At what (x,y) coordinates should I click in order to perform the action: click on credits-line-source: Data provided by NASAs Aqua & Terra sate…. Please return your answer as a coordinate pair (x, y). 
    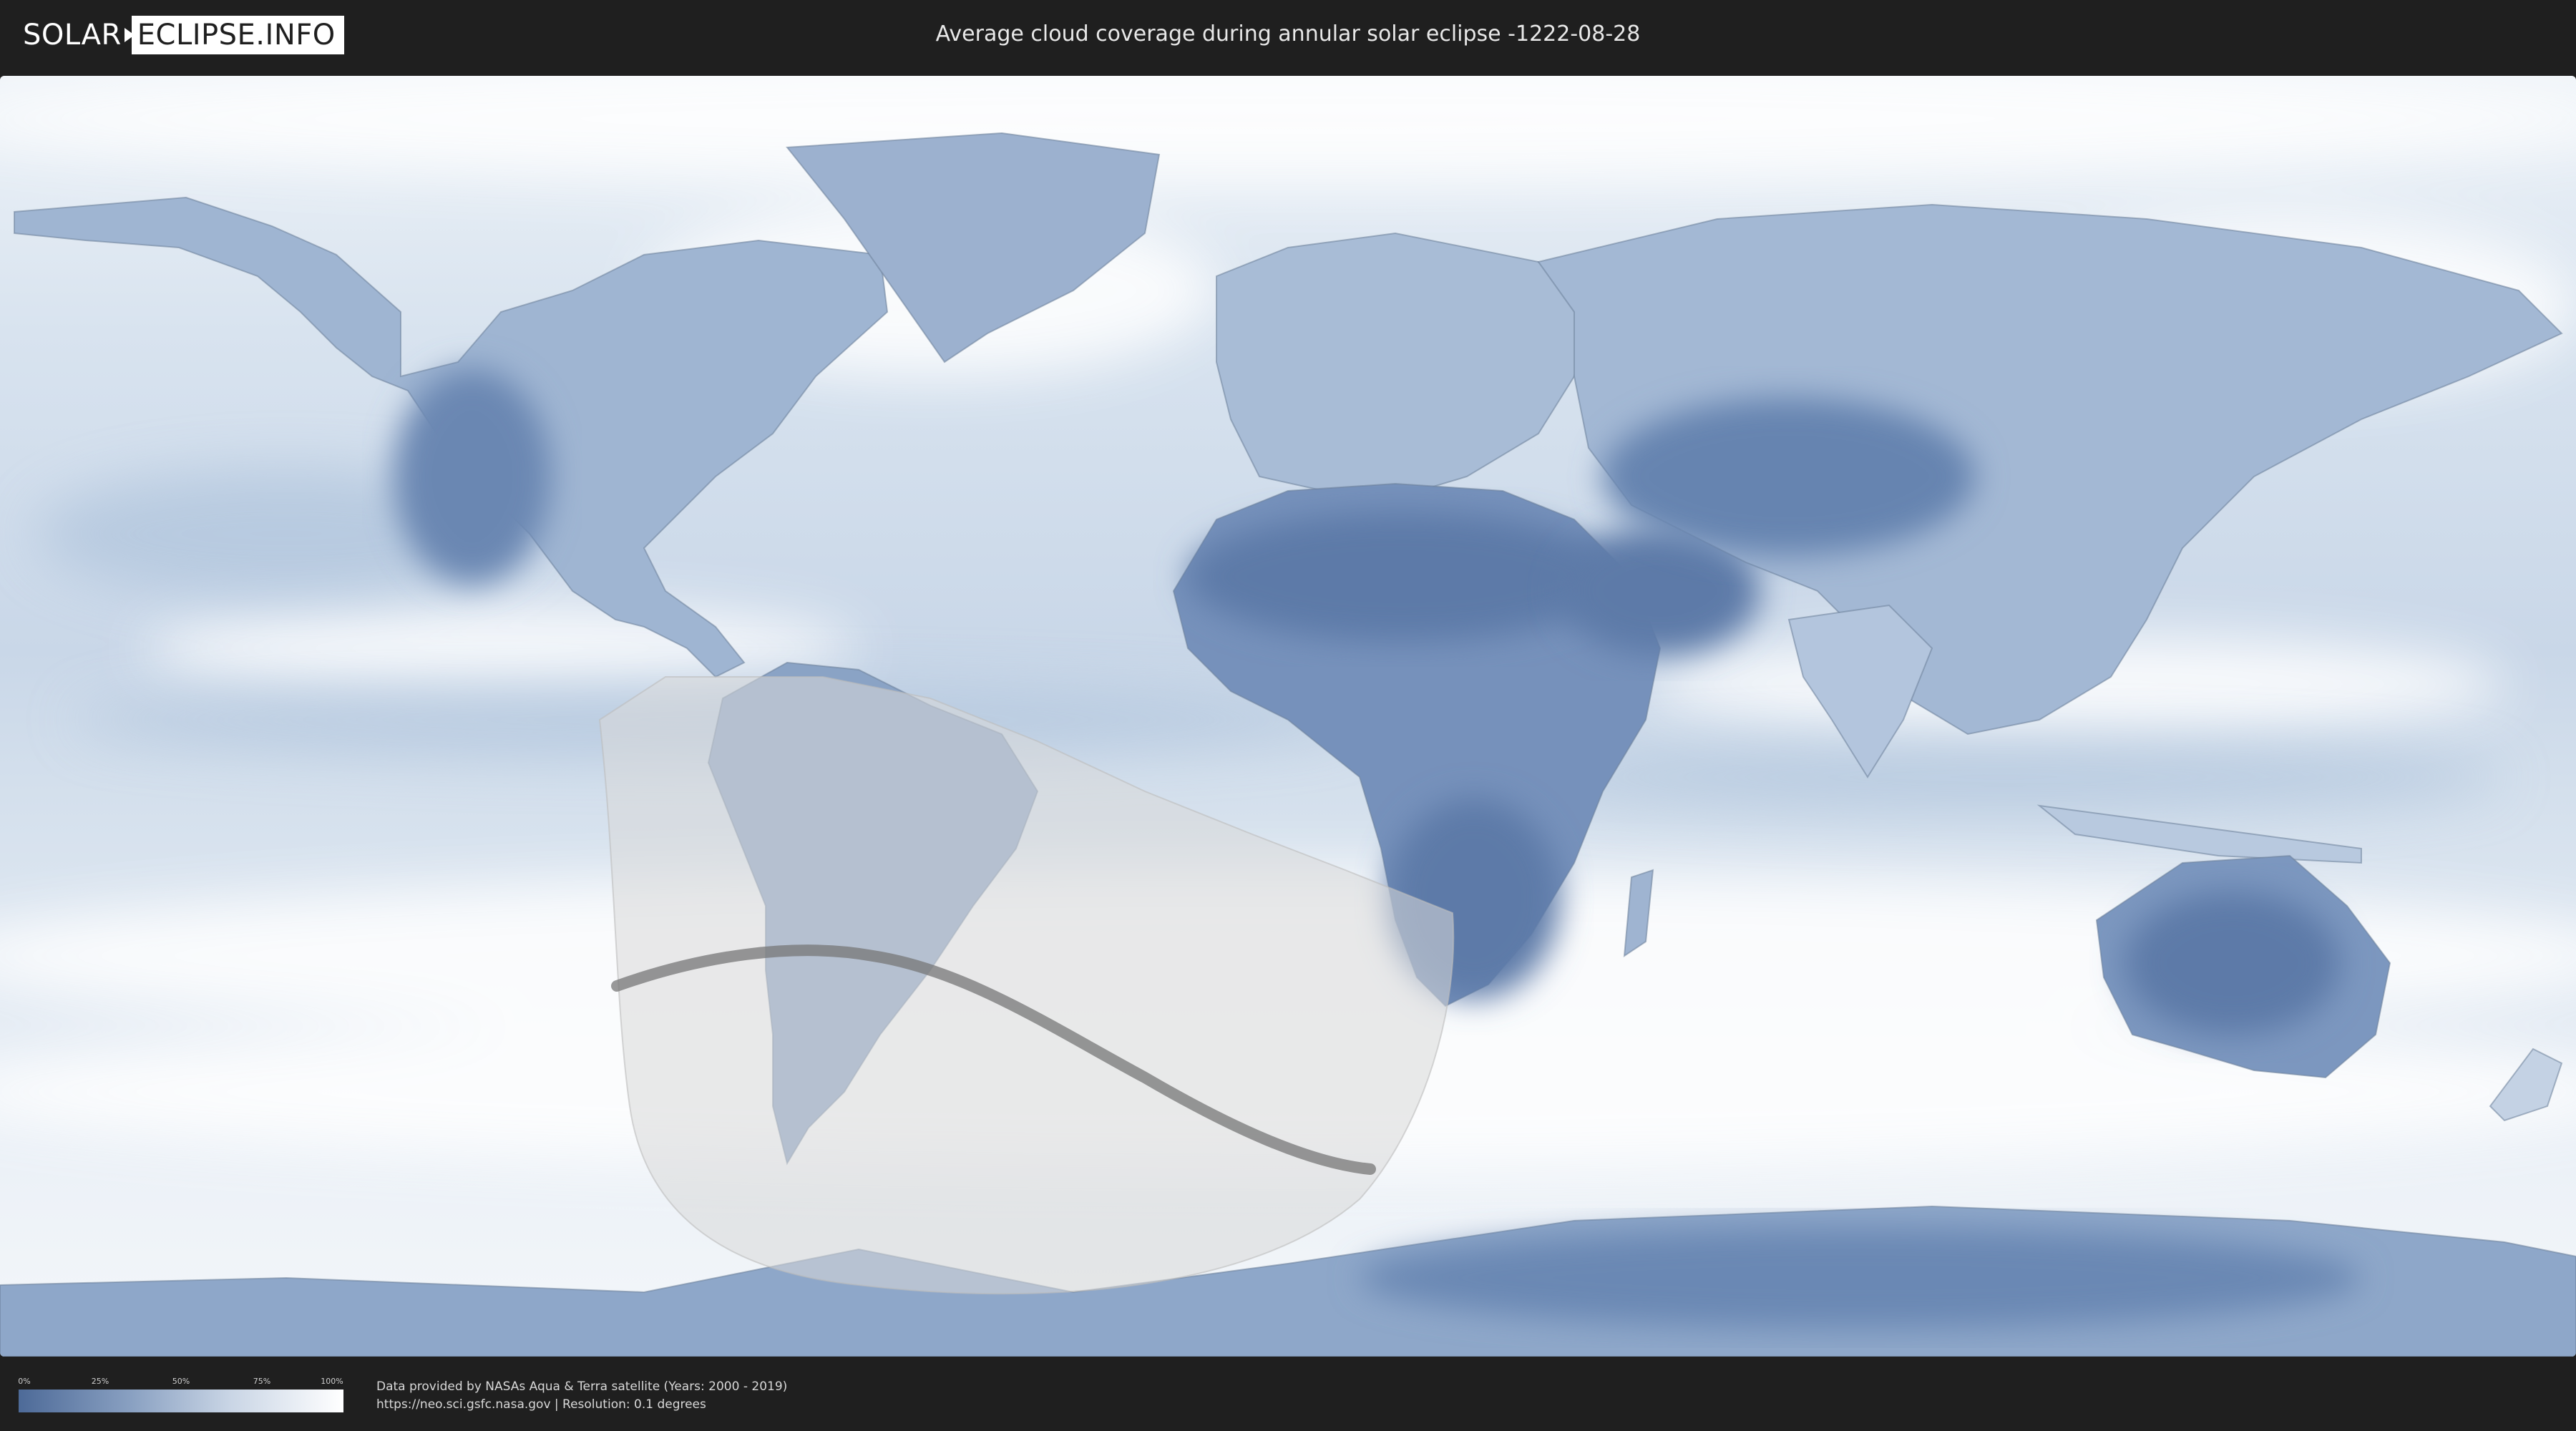
    Looking at the image, I should click on (582, 1386).